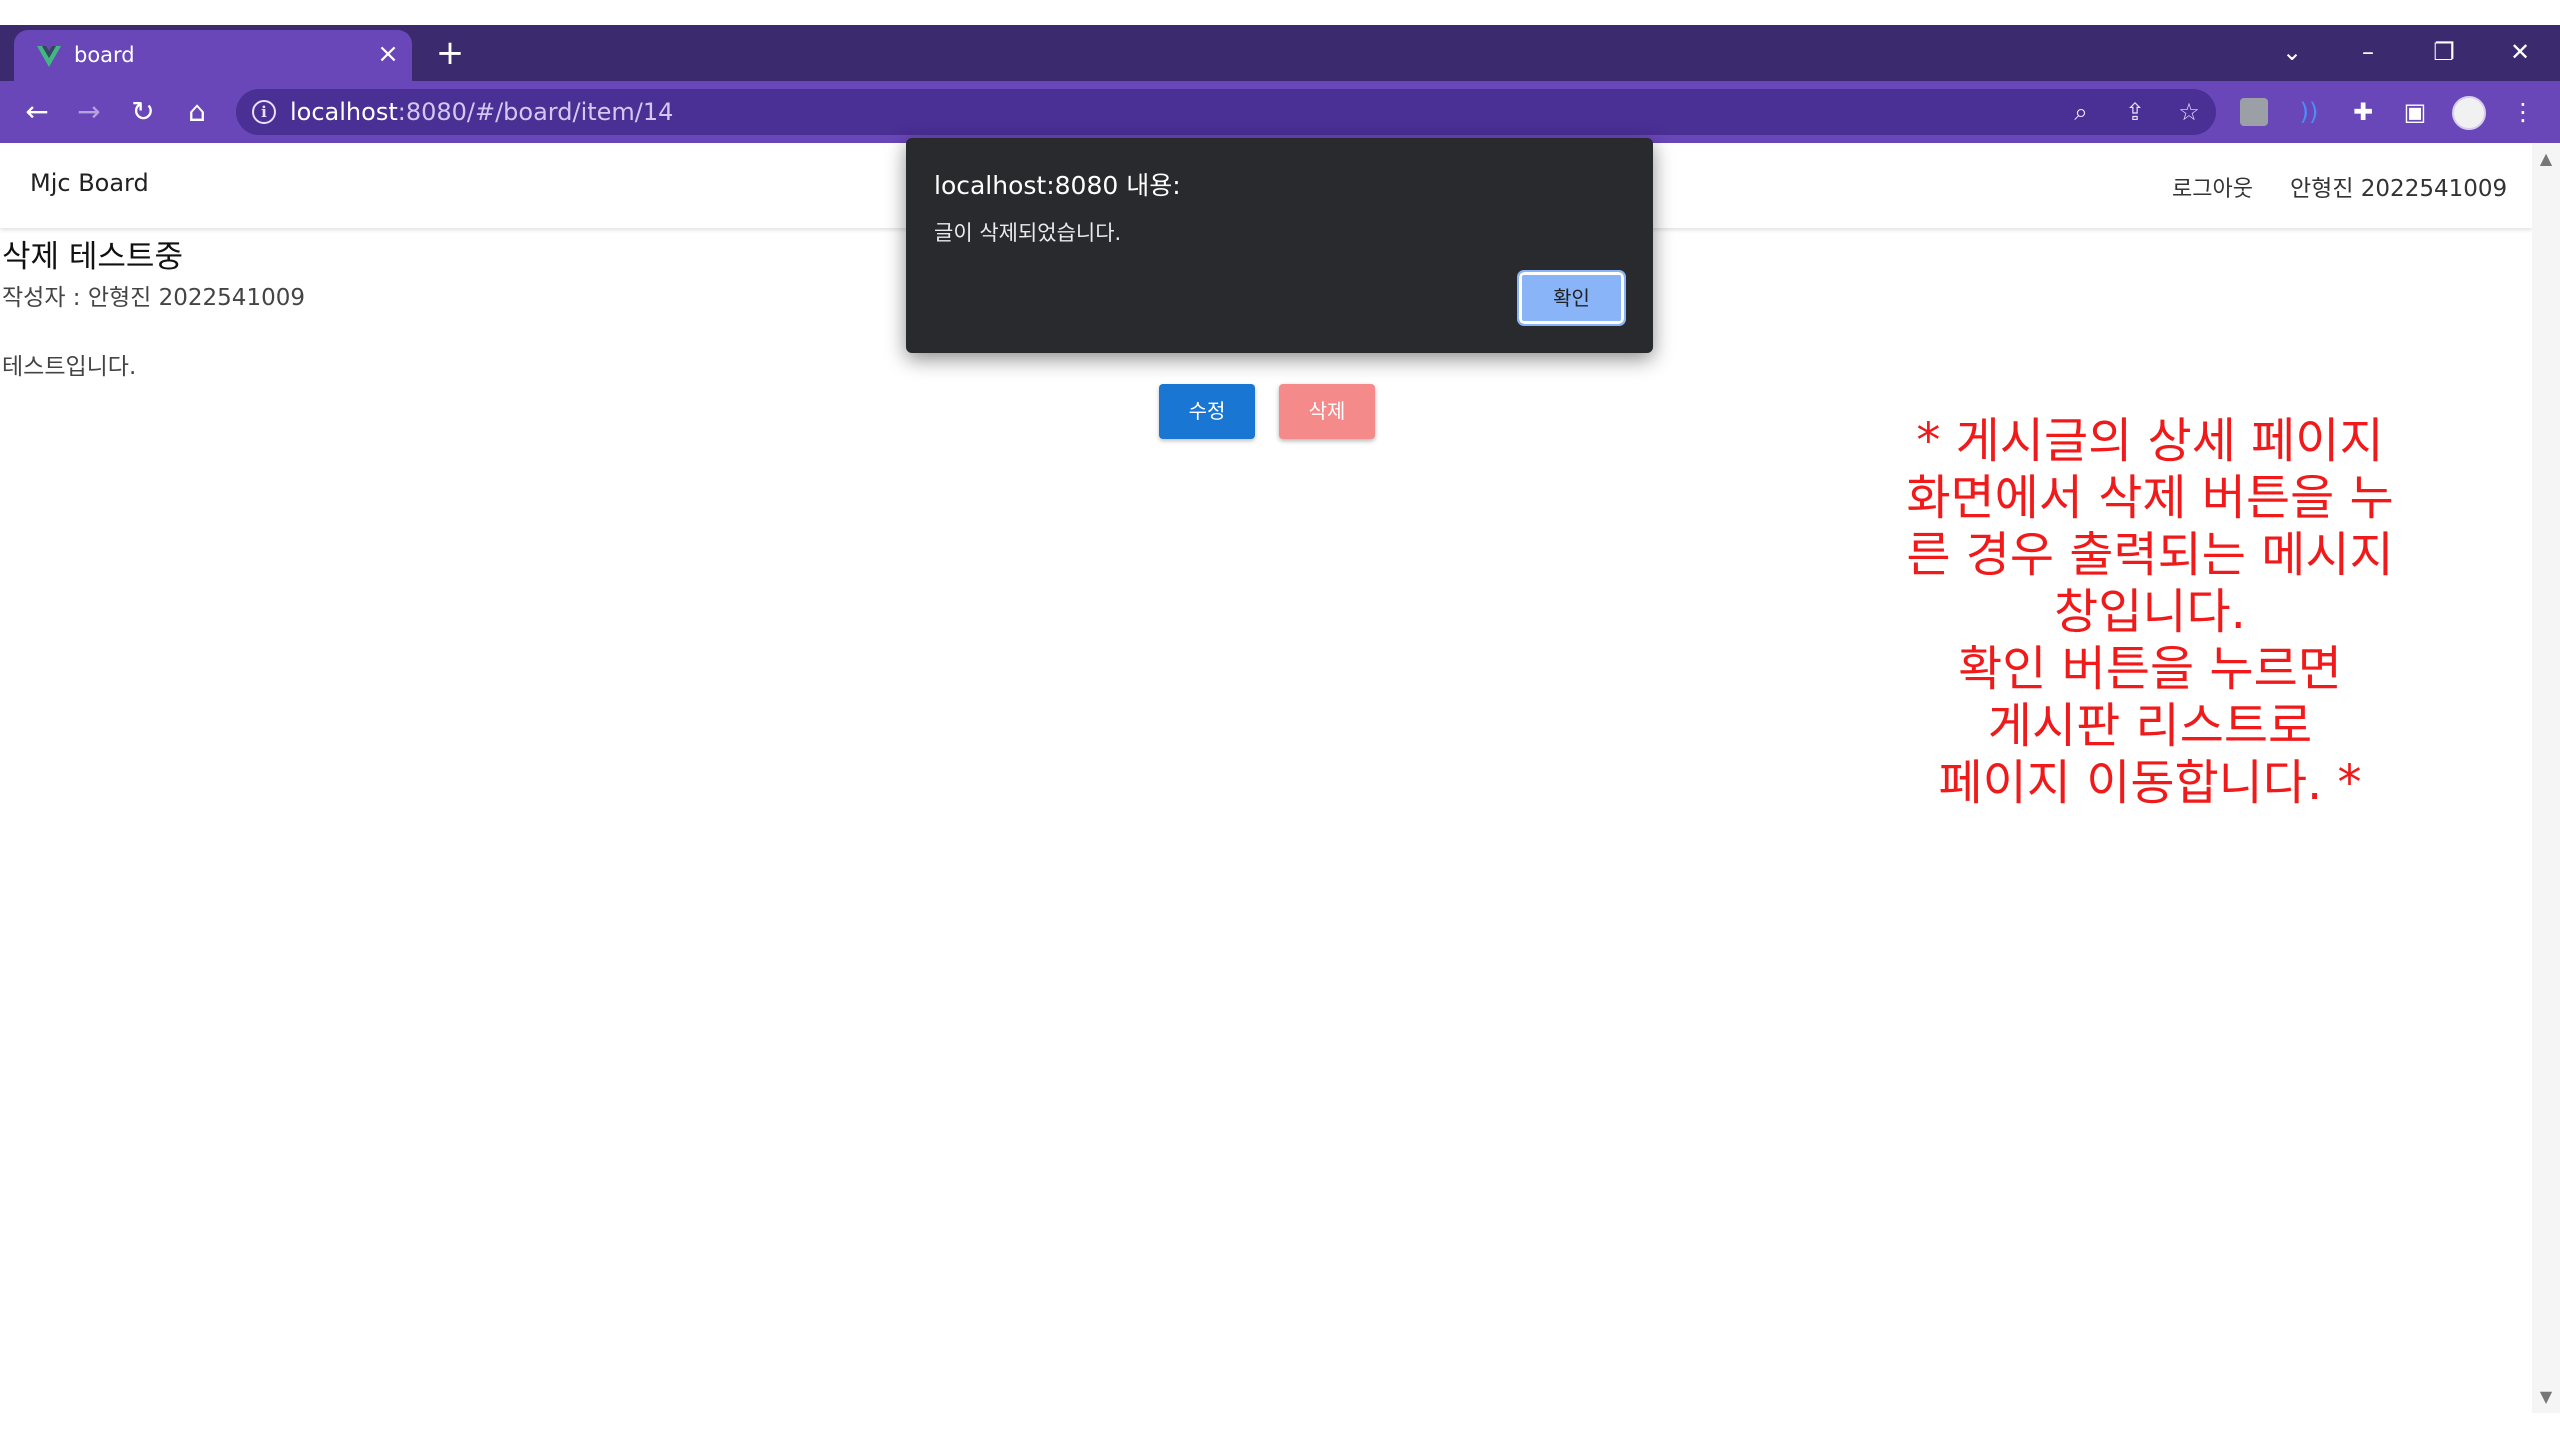 This screenshot has height=1440, width=2560. What do you see at coordinates (264, 112) in the screenshot?
I see `site-info-icon: i` at bounding box center [264, 112].